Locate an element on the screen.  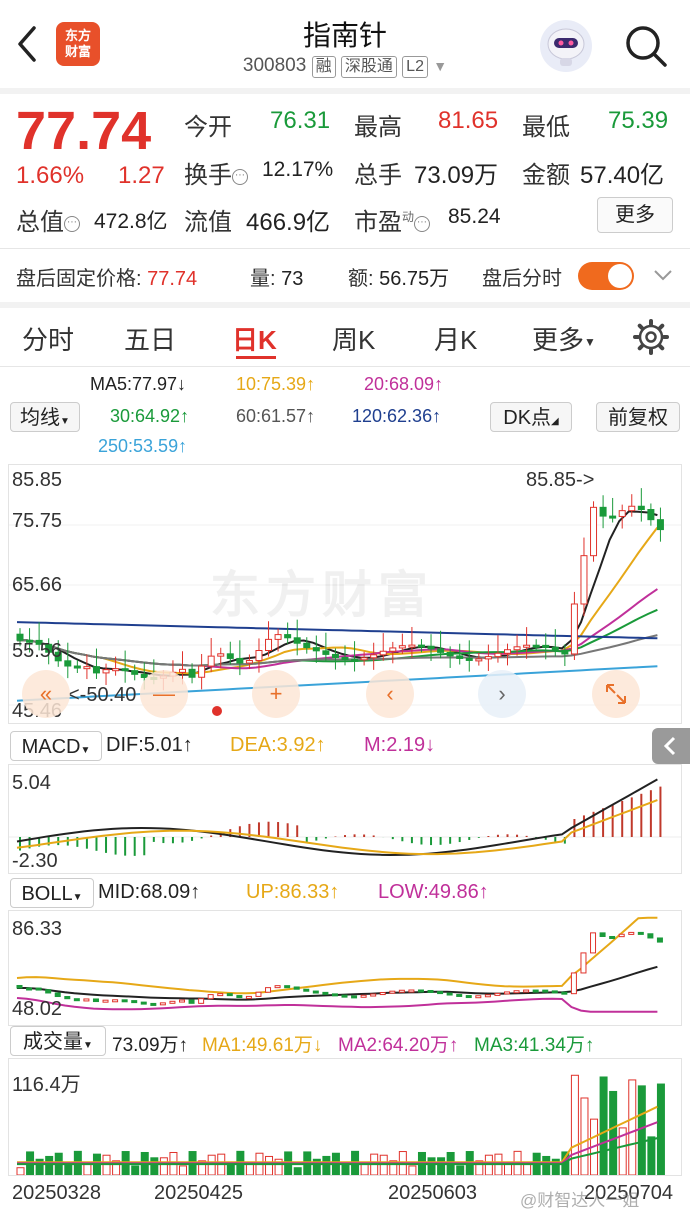
ma20-label: 20:68.09↑ is located at coordinates (404, 384).